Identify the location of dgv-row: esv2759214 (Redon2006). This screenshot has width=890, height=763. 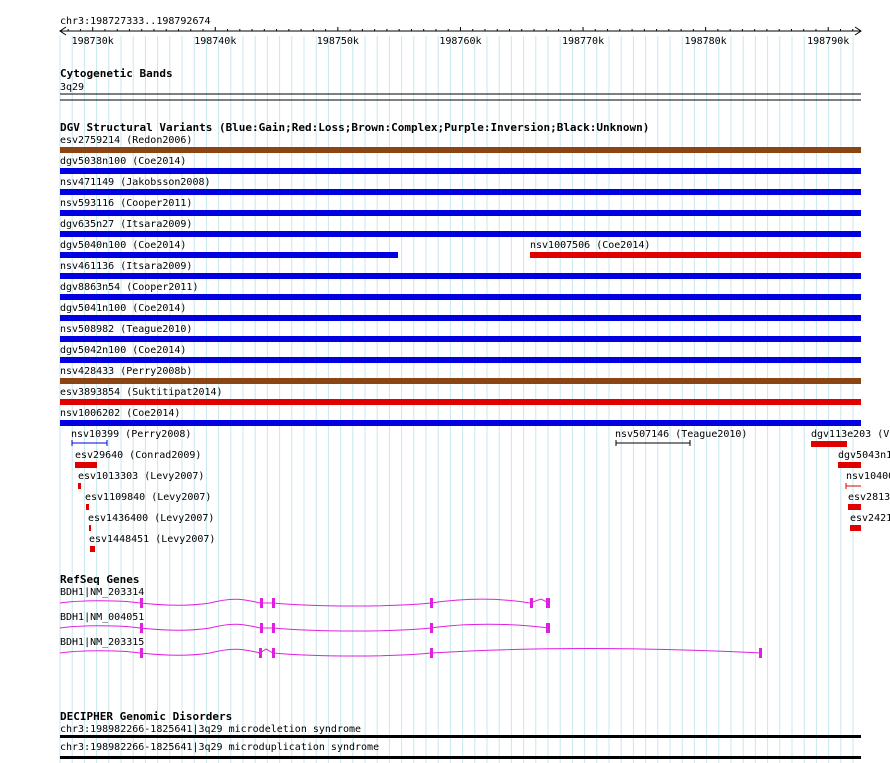
(460, 144).